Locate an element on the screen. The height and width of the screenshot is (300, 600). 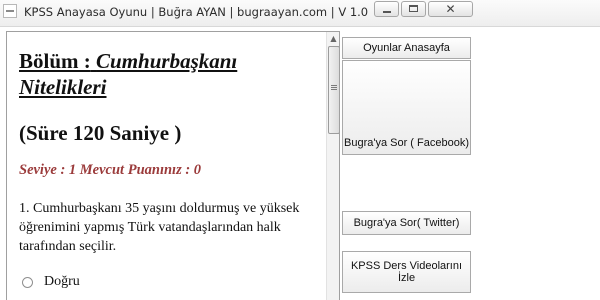
scrollbar-thumb is located at coordinates (333, 90).